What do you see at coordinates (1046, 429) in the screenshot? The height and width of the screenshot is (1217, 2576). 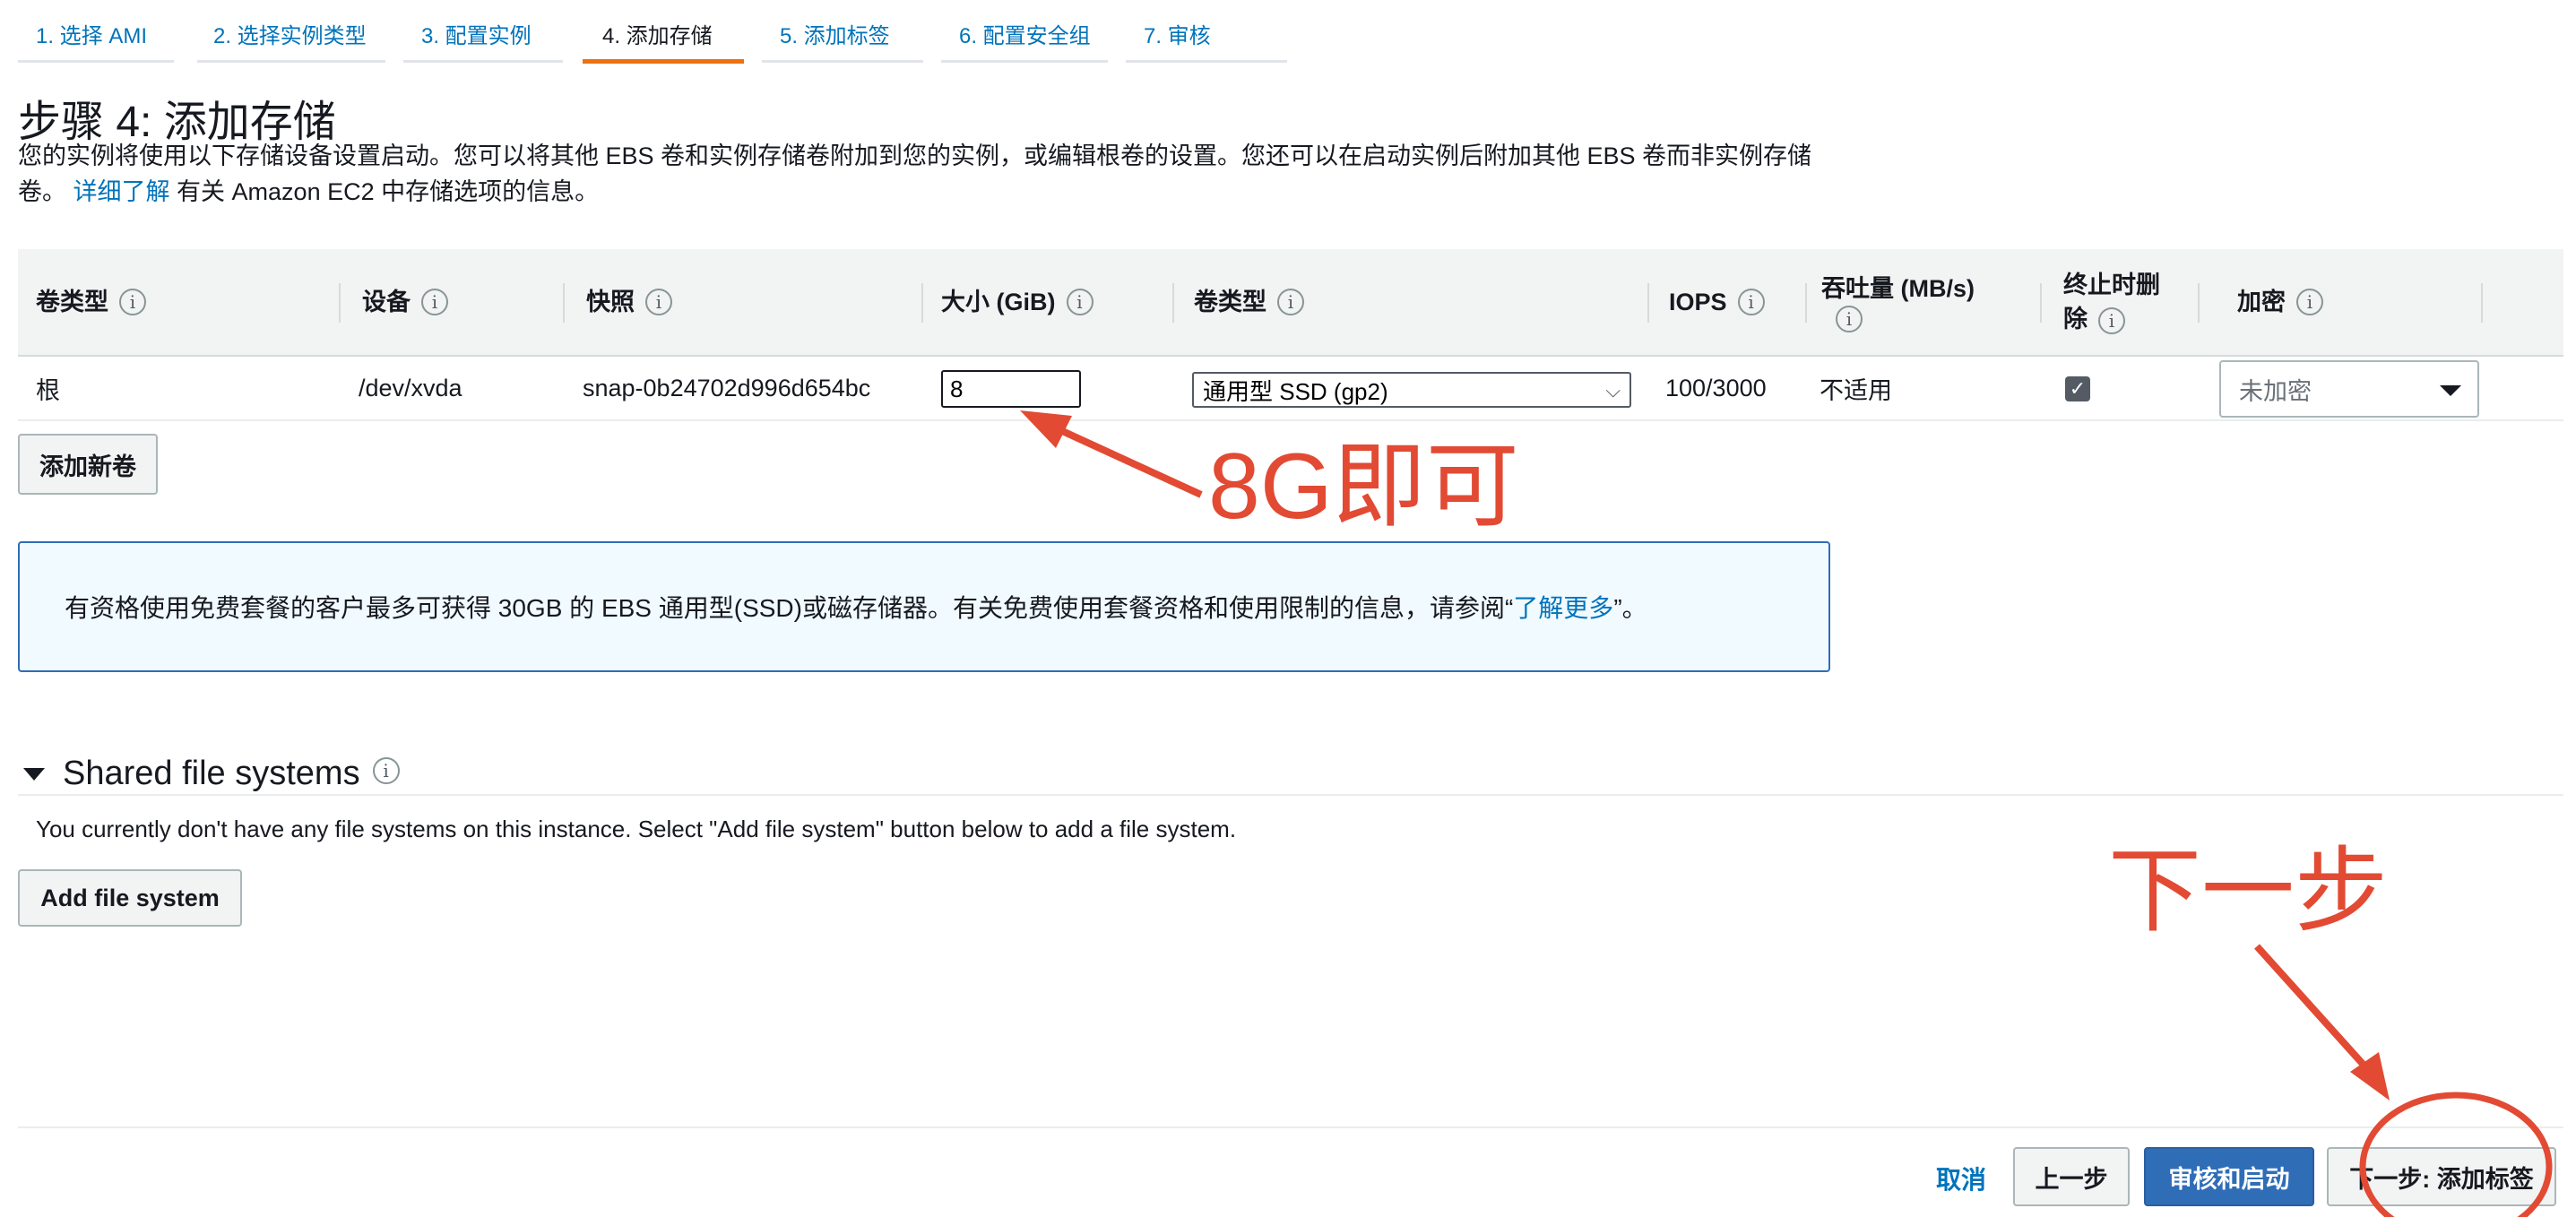 I see `annotation-arrowhead-size` at bounding box center [1046, 429].